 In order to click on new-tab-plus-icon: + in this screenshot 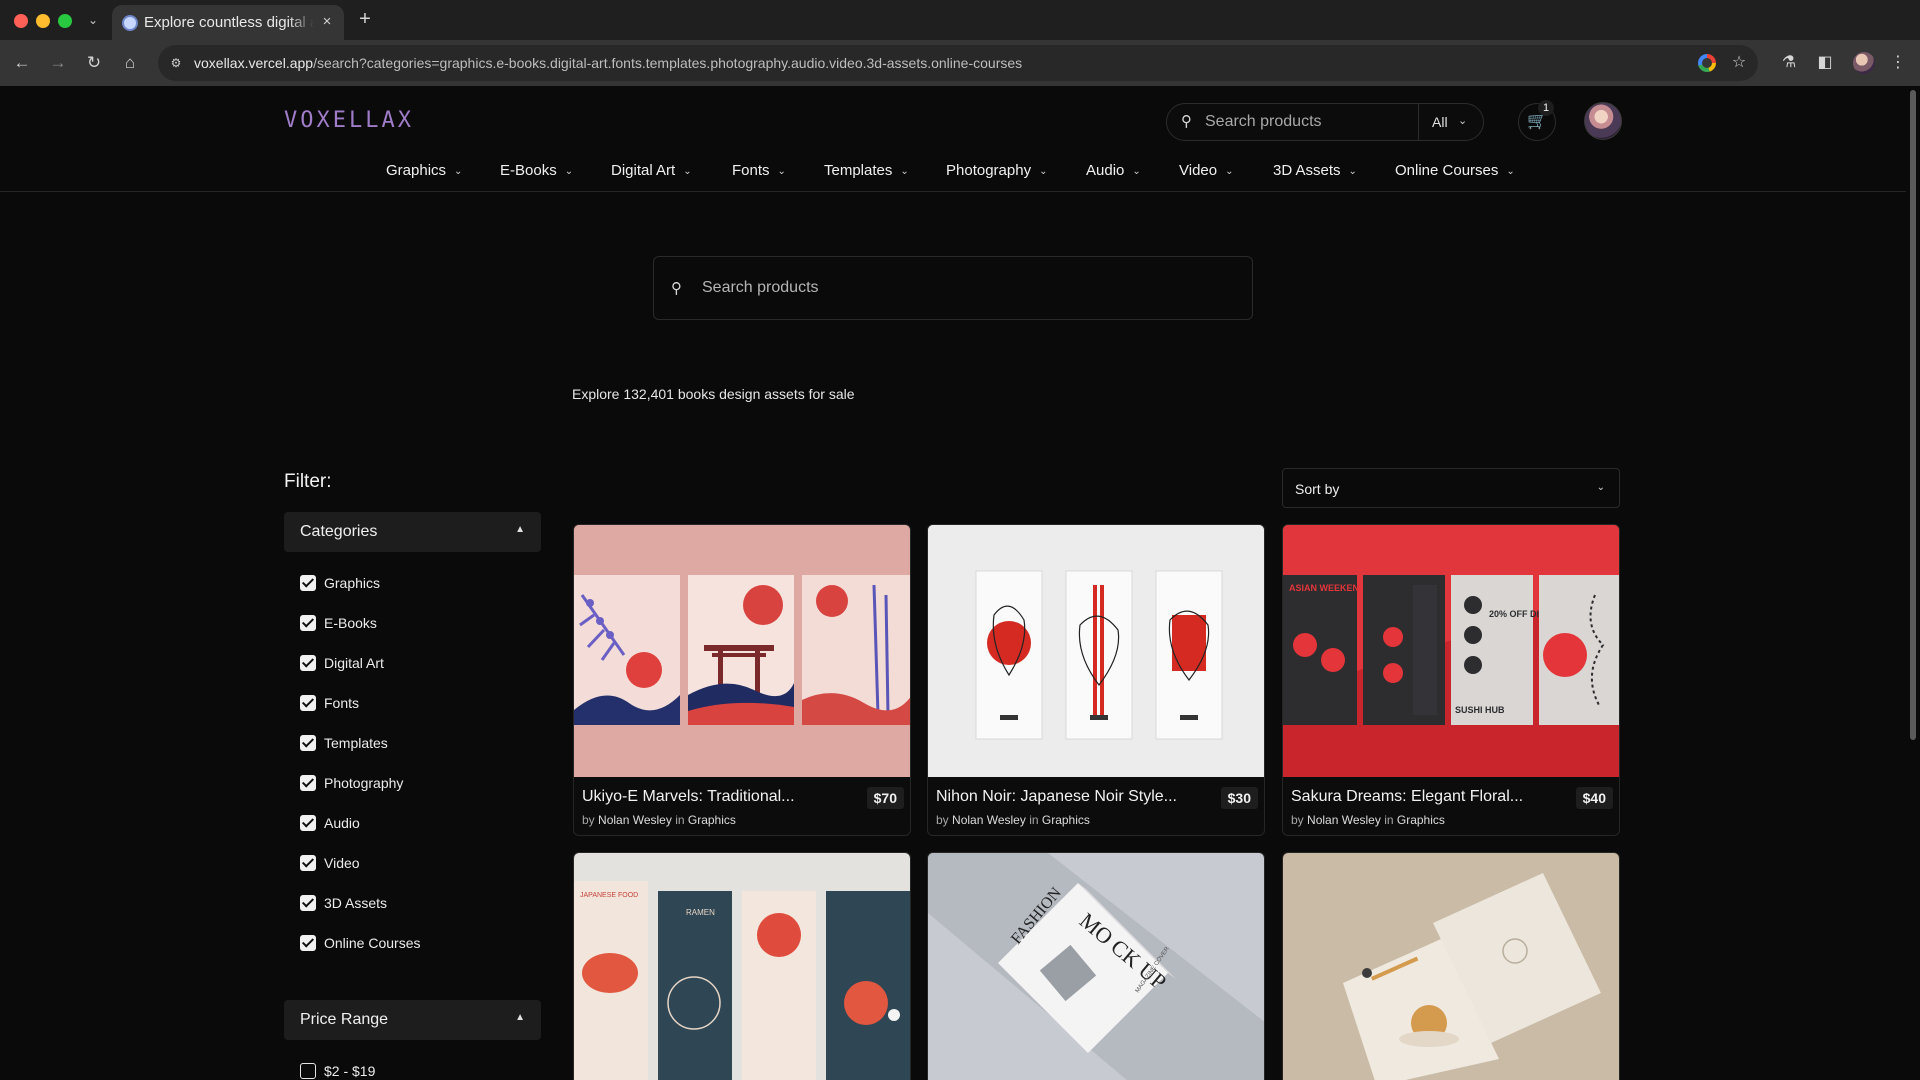, I will do `click(365, 19)`.